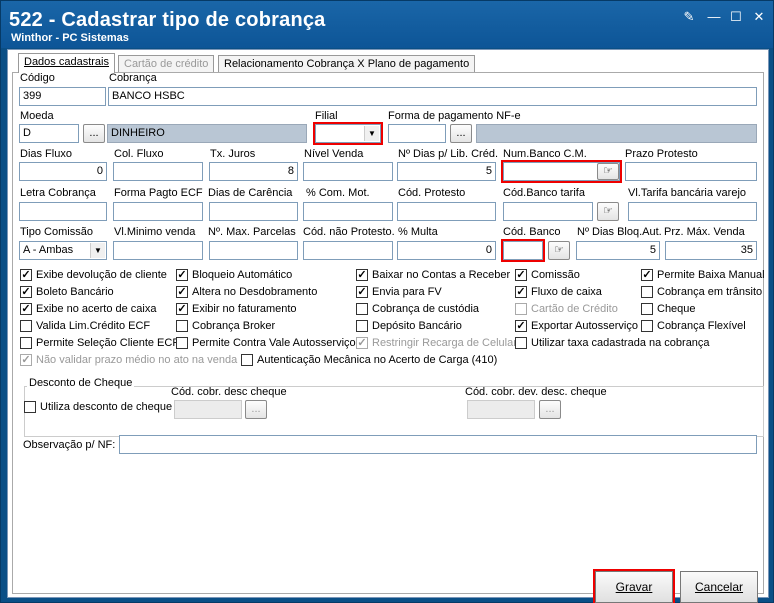  What do you see at coordinates (348, 211) in the screenshot?
I see `com-mot-input` at bounding box center [348, 211].